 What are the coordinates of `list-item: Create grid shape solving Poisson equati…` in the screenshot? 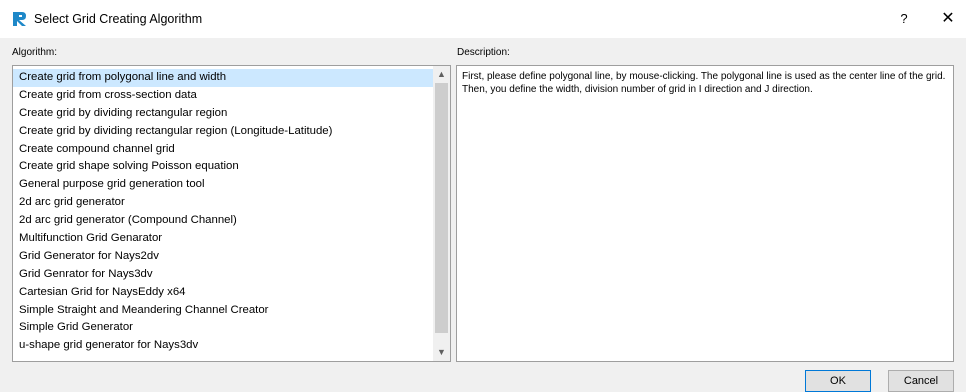 It's located at (223, 167).